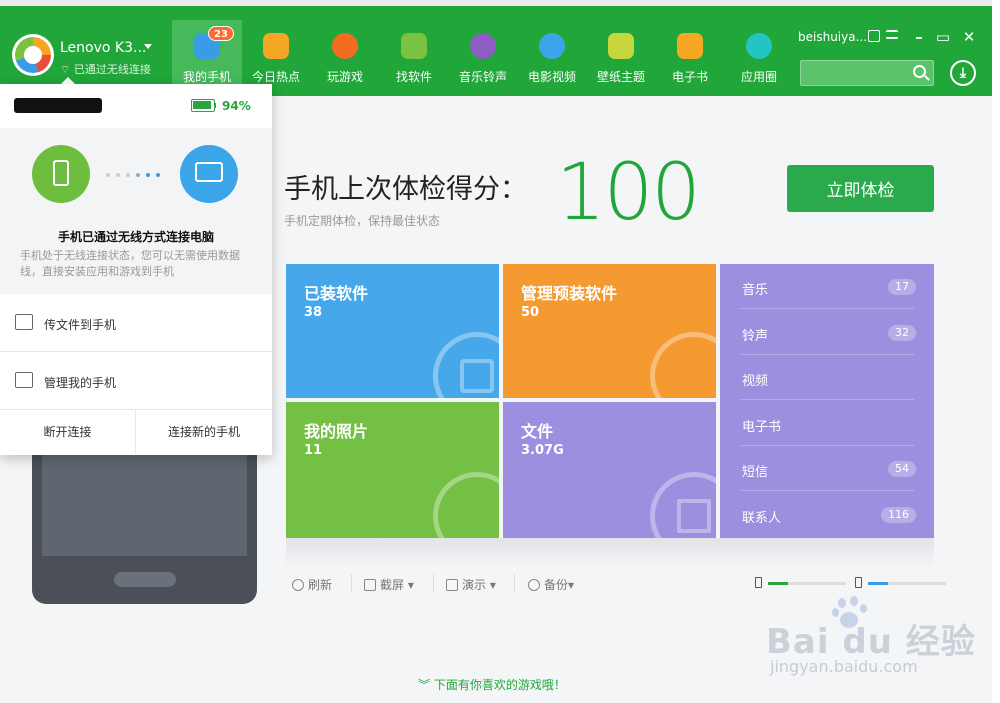 The height and width of the screenshot is (703, 1000). Describe the element at coordinates (827, 514) in the screenshot. I see `media-row: 联系人 116` at that location.